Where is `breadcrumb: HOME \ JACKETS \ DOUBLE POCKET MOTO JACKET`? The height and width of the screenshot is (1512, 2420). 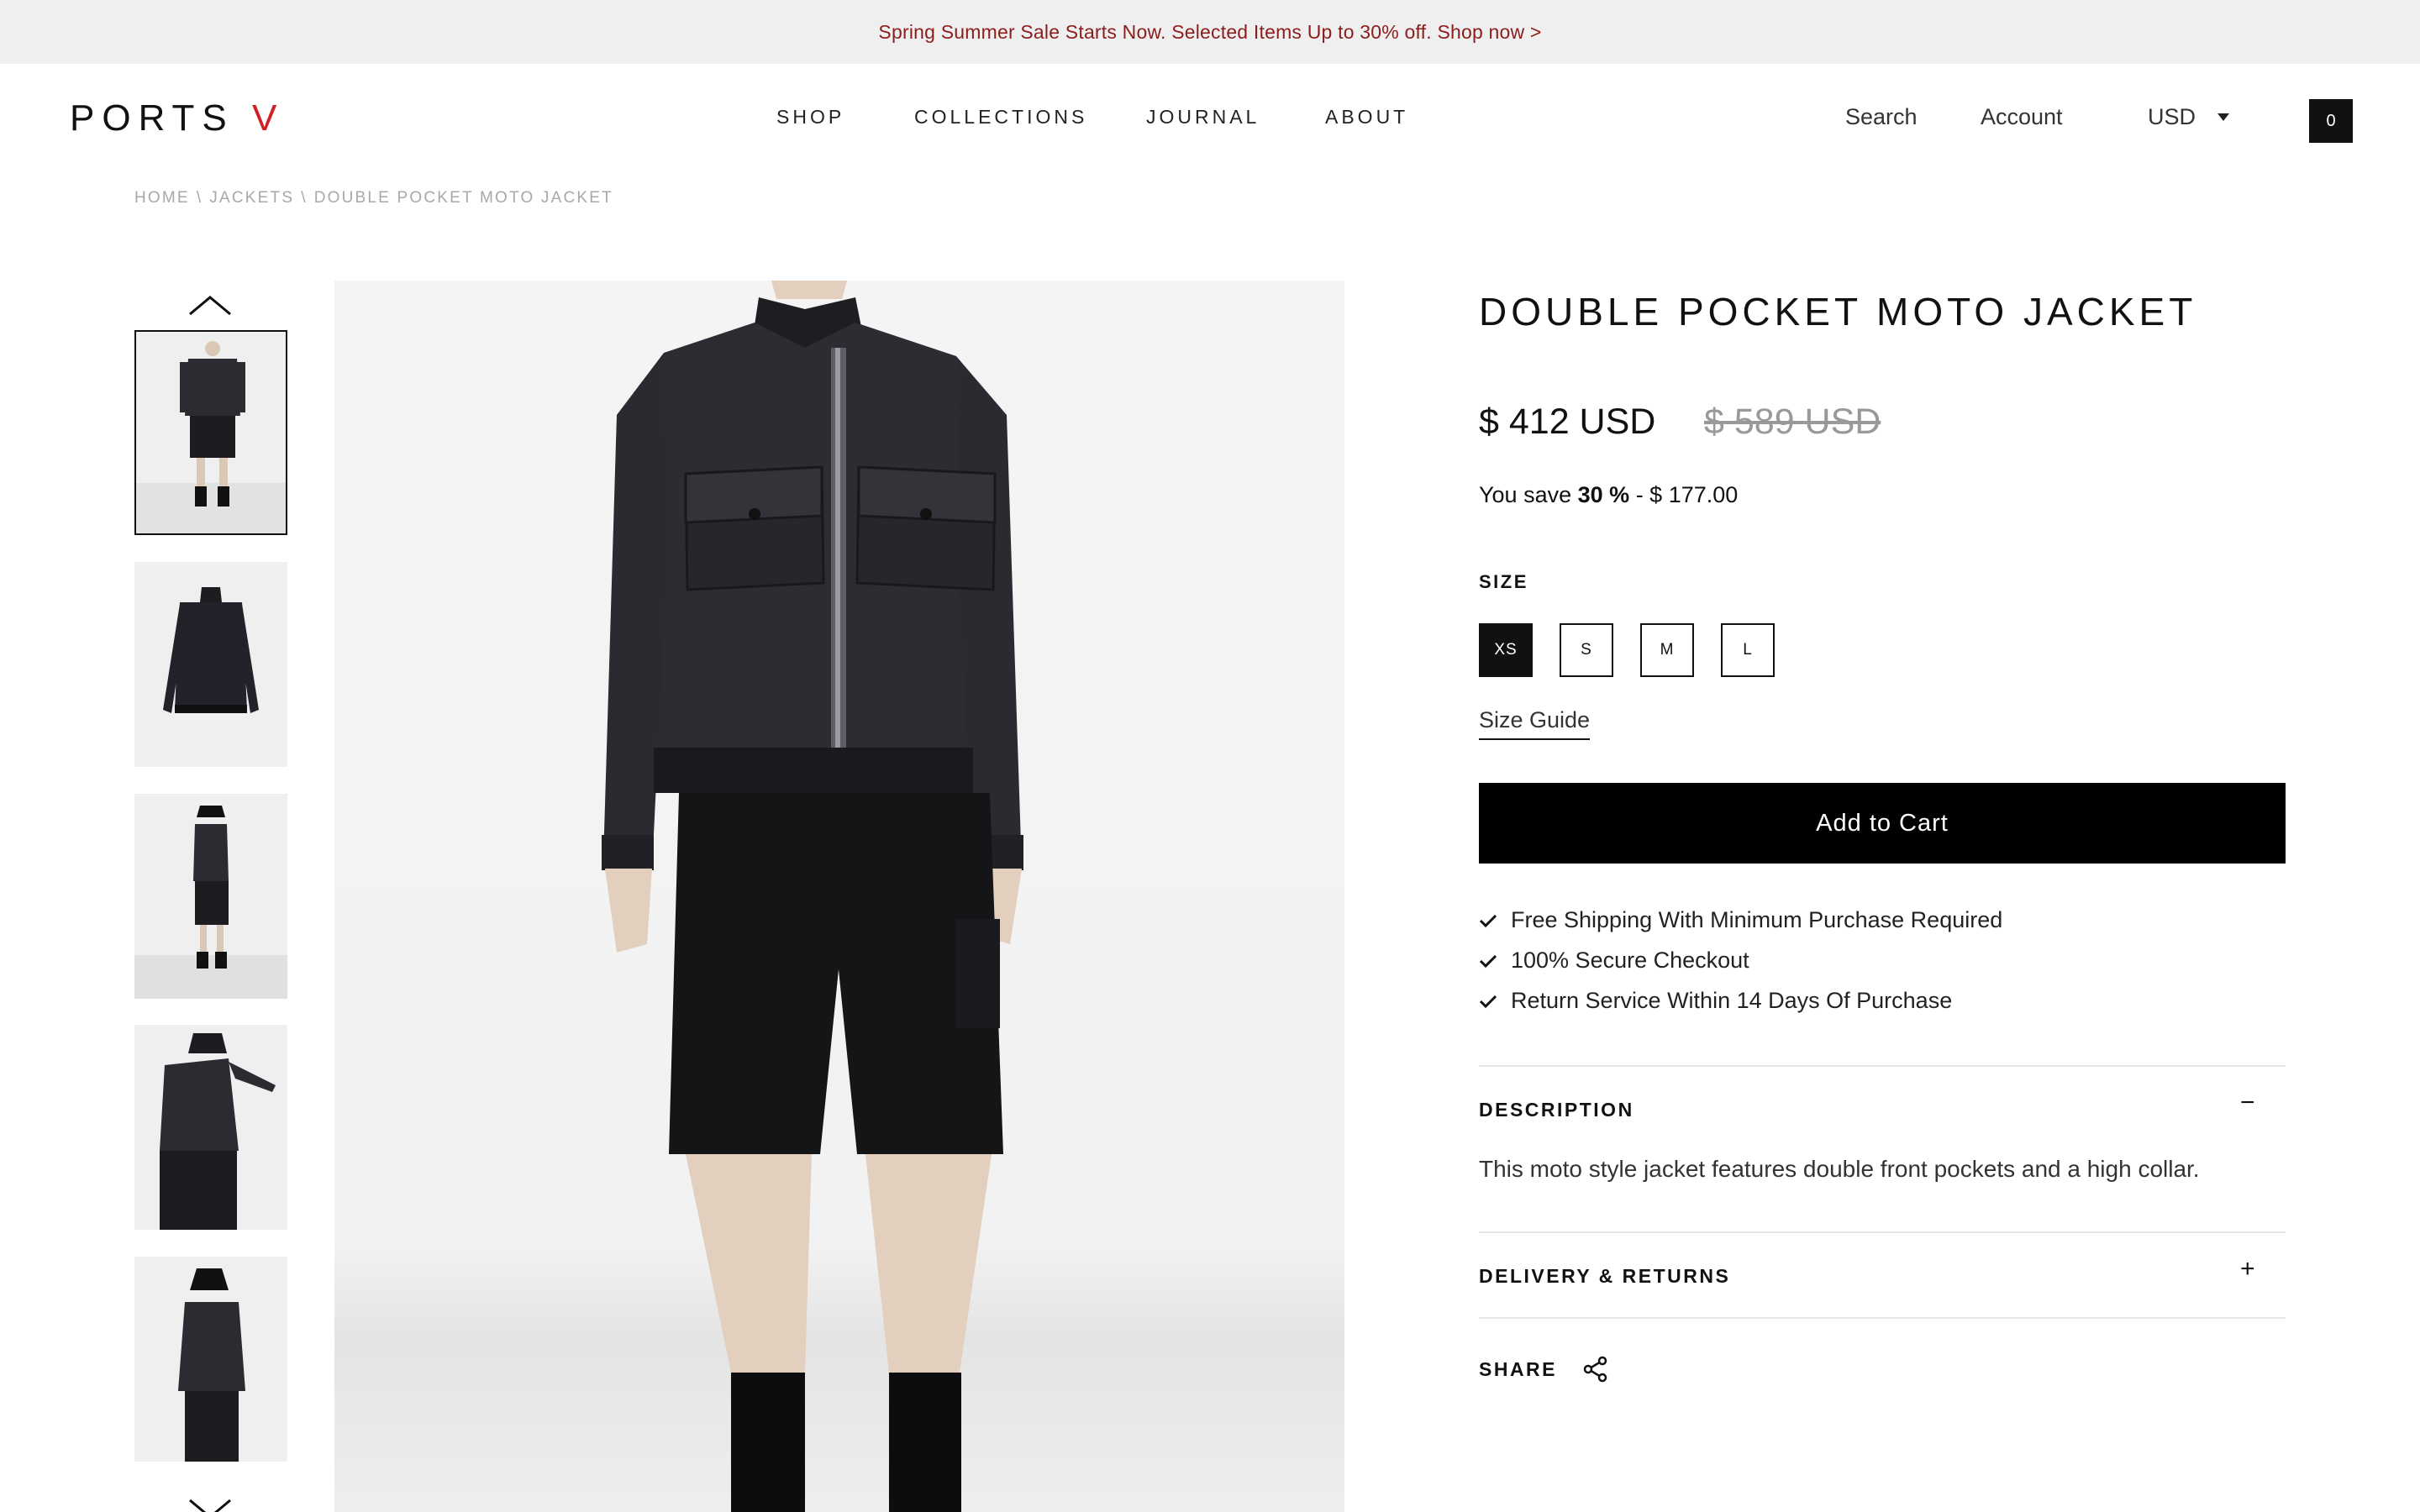 breadcrumb: HOME \ JACKETS \ DOUBLE POCKET MOTO JACKET is located at coordinates (374, 198).